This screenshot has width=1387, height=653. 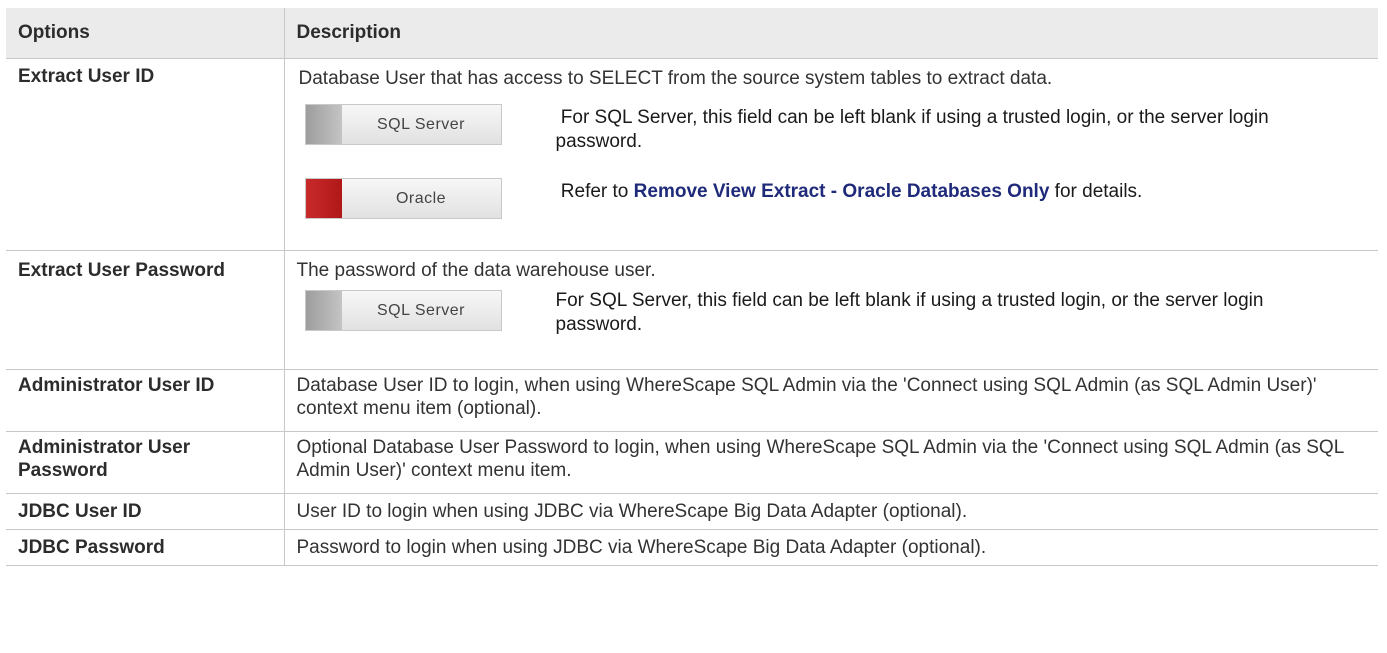 I want to click on oracle-badge: Oracle, so click(x=403, y=198).